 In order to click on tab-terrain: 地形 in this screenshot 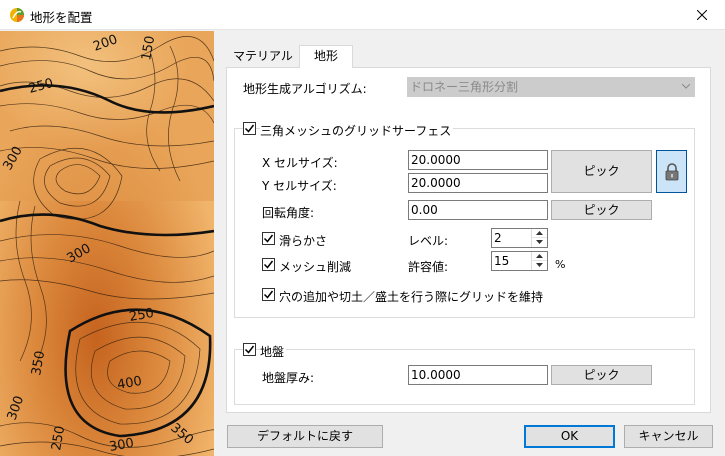, I will do `click(326, 56)`.